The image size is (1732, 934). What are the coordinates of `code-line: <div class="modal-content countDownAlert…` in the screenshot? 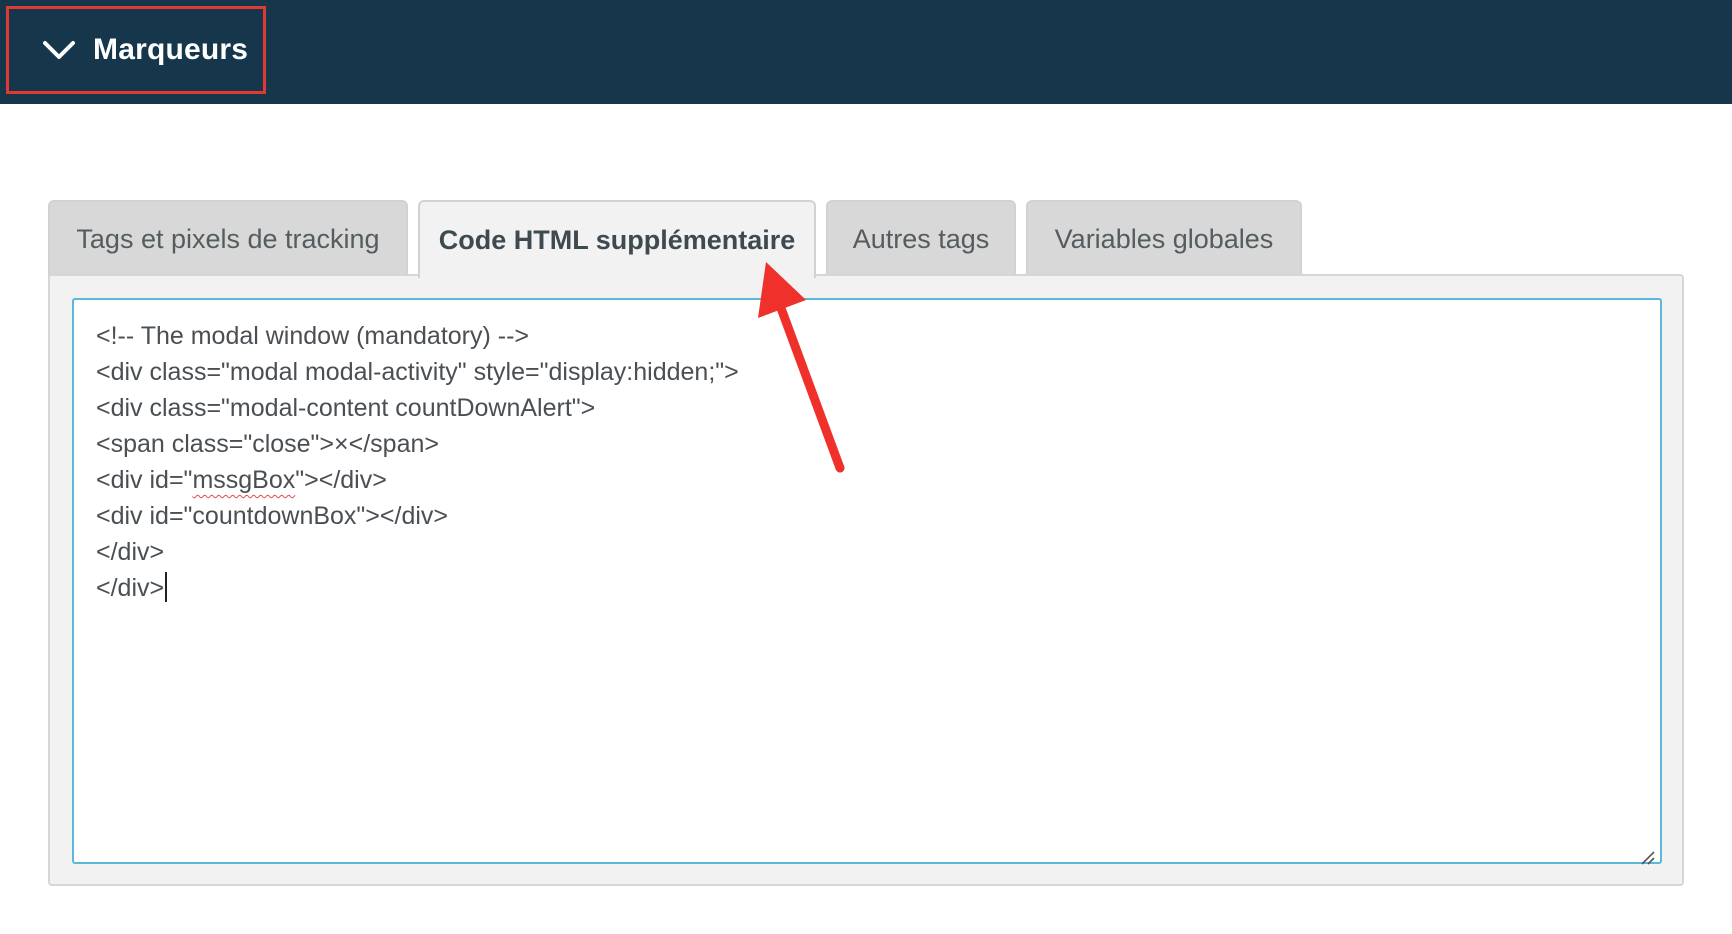 It's located at (346, 408).